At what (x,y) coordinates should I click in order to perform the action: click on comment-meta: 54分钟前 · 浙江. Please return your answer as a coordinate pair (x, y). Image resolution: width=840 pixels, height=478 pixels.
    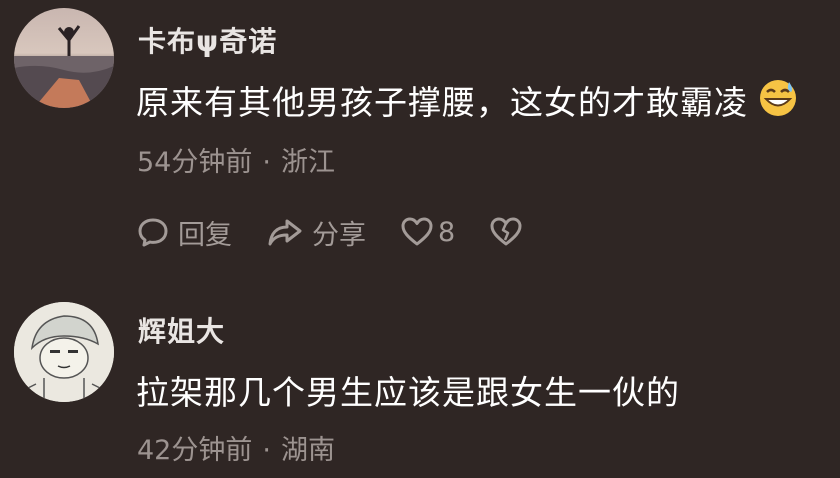
    Looking at the image, I should click on (236, 159).